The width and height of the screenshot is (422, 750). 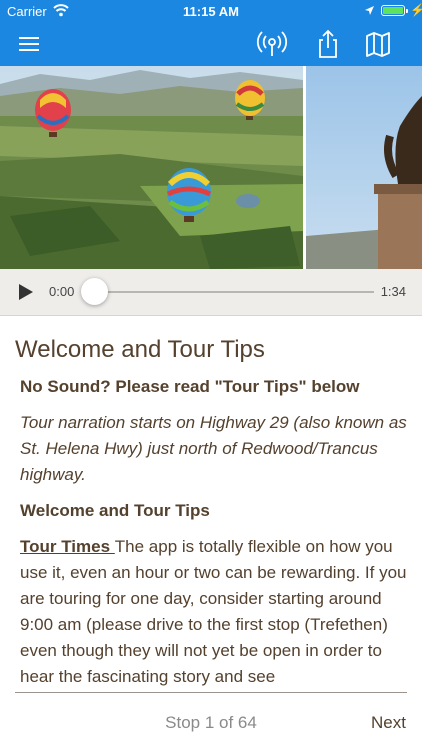 I want to click on slider-knob, so click(x=94, y=291).